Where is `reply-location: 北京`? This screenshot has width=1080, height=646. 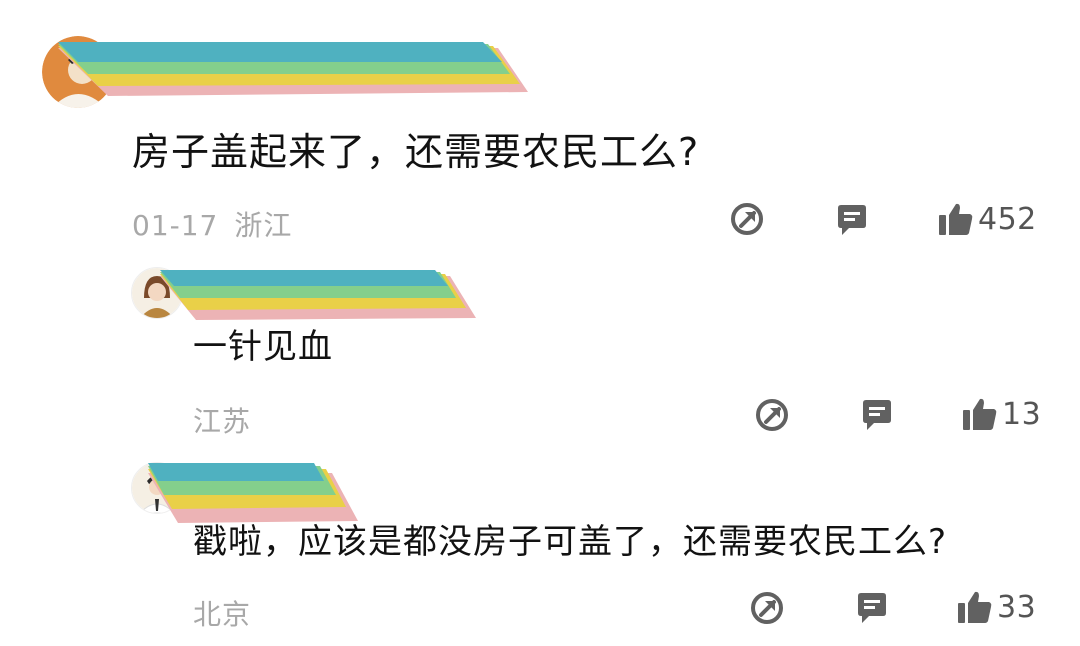 reply-location: 北京 is located at coordinates (222, 614).